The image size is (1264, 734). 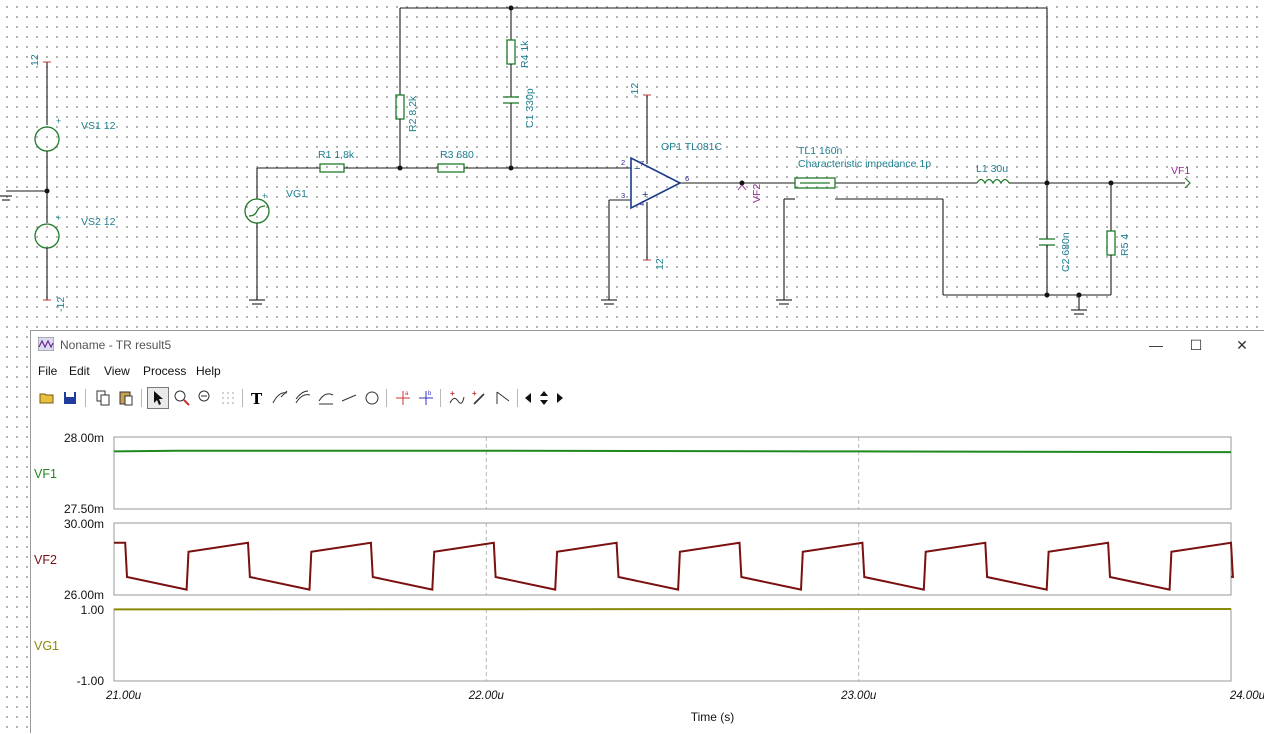 I want to click on curve-tool-3-icon, so click(x=326, y=398).